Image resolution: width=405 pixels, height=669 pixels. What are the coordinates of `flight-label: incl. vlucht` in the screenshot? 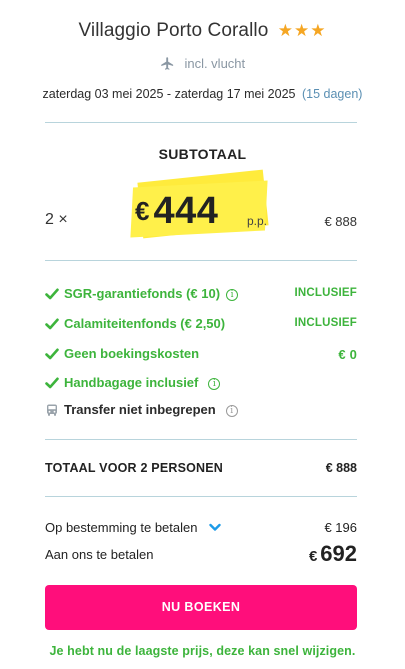 It's located at (215, 63).